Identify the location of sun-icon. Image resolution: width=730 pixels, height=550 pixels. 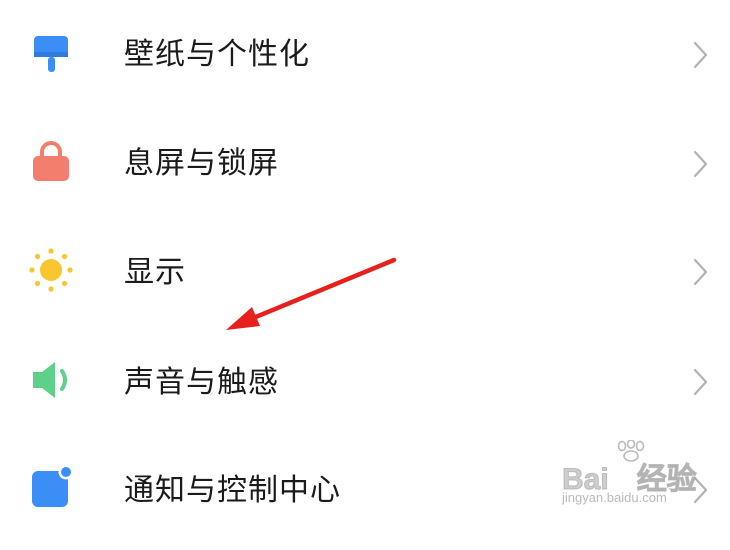
(51, 270).